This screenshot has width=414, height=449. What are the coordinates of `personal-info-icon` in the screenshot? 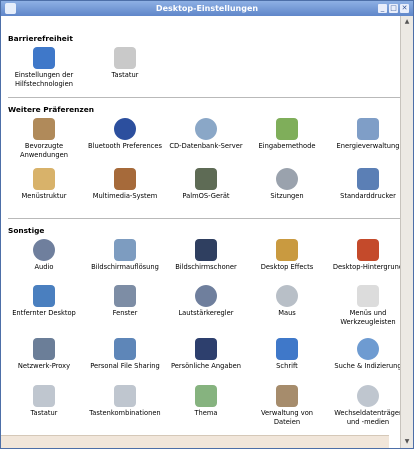 It's located at (206, 349).